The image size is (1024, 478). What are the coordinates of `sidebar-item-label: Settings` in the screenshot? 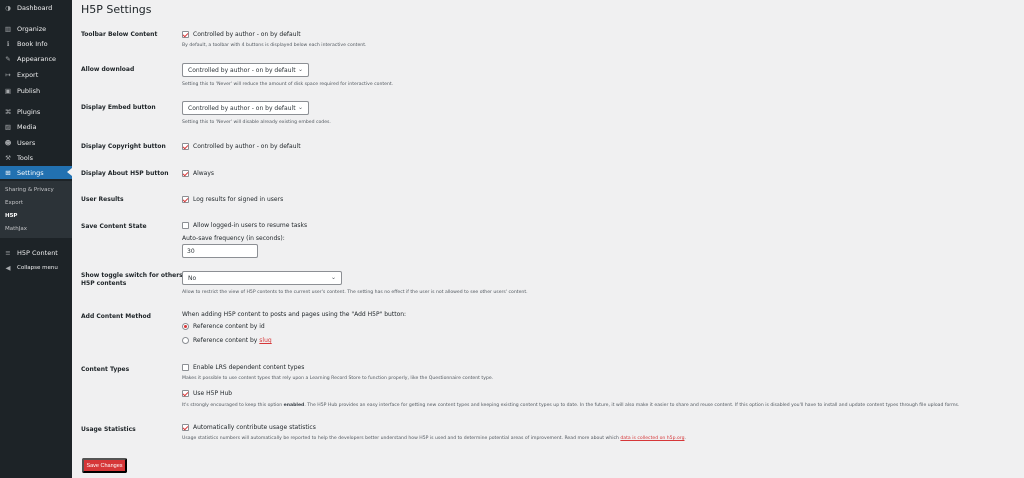 It's located at (30, 172).